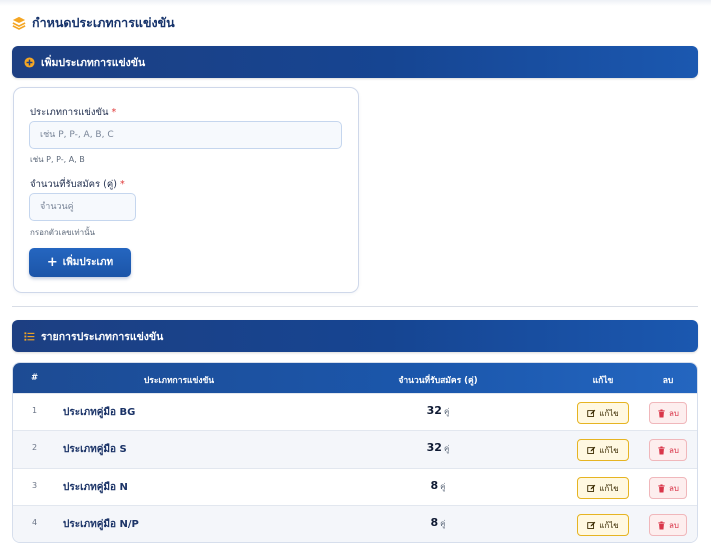  Describe the element at coordinates (93, 62) in the screenshot. I see `add-section-title: เพิ่มประเภทการแข่งขัน` at that location.